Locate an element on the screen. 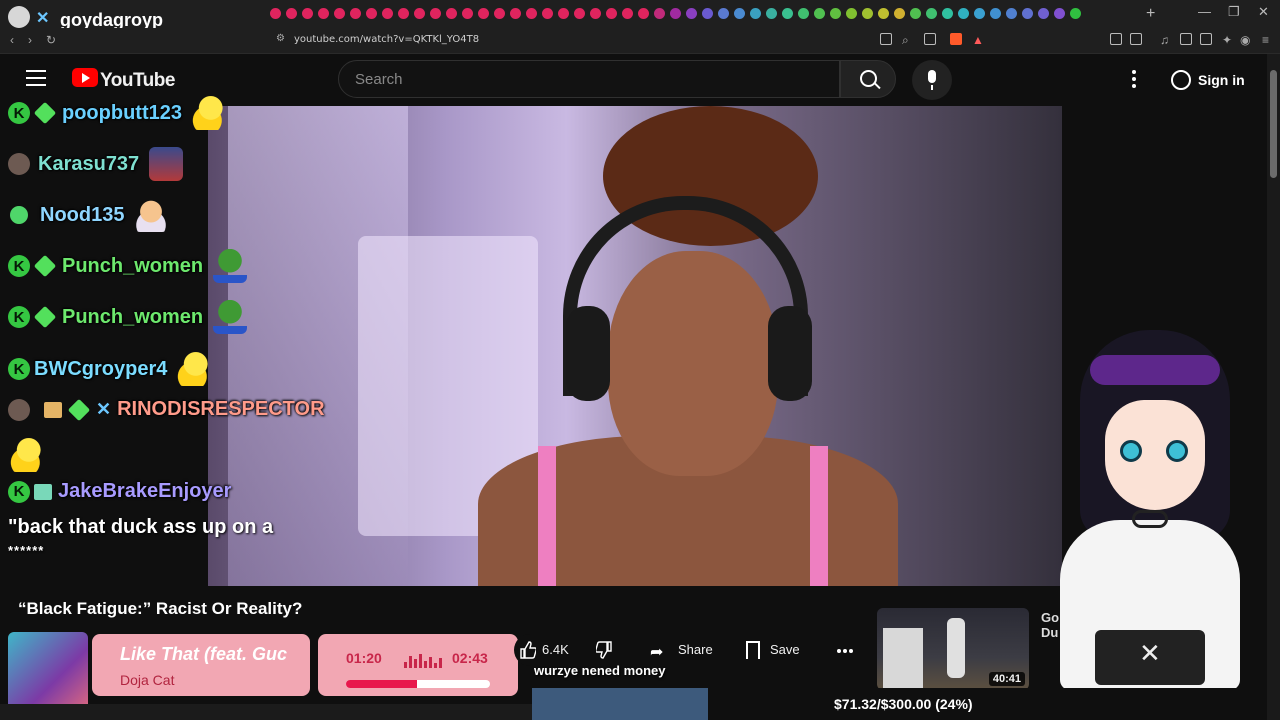 Image resolution: width=1280 pixels, height=720 pixels. wallet-icon is located at coordinates (1206, 39).